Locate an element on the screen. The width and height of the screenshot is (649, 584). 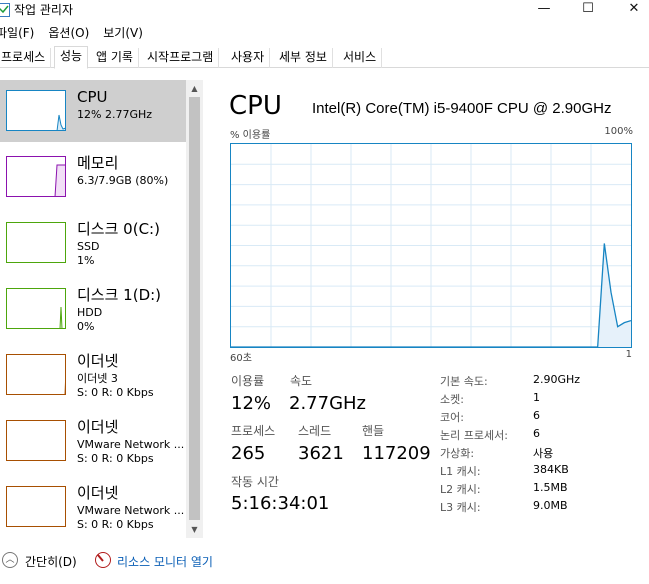
graph-x-end-label: 1 is located at coordinates (628, 354).